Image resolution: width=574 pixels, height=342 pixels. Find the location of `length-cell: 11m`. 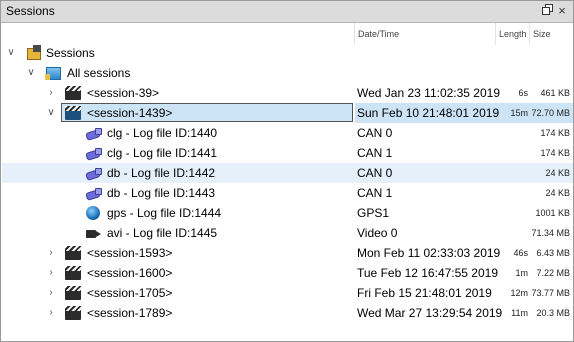

length-cell: 11m is located at coordinates (519, 313).